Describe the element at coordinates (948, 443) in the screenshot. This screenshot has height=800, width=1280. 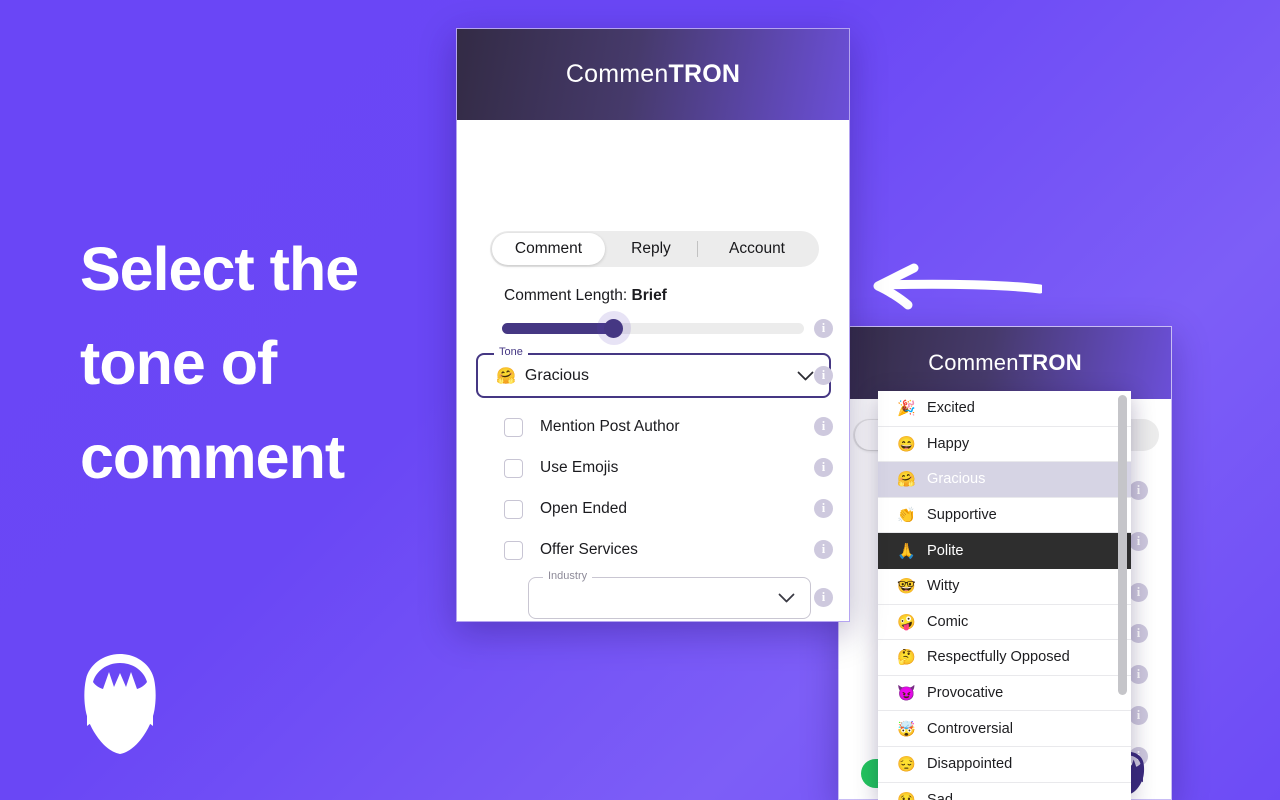
I see `tone-option-label: Happy` at that location.